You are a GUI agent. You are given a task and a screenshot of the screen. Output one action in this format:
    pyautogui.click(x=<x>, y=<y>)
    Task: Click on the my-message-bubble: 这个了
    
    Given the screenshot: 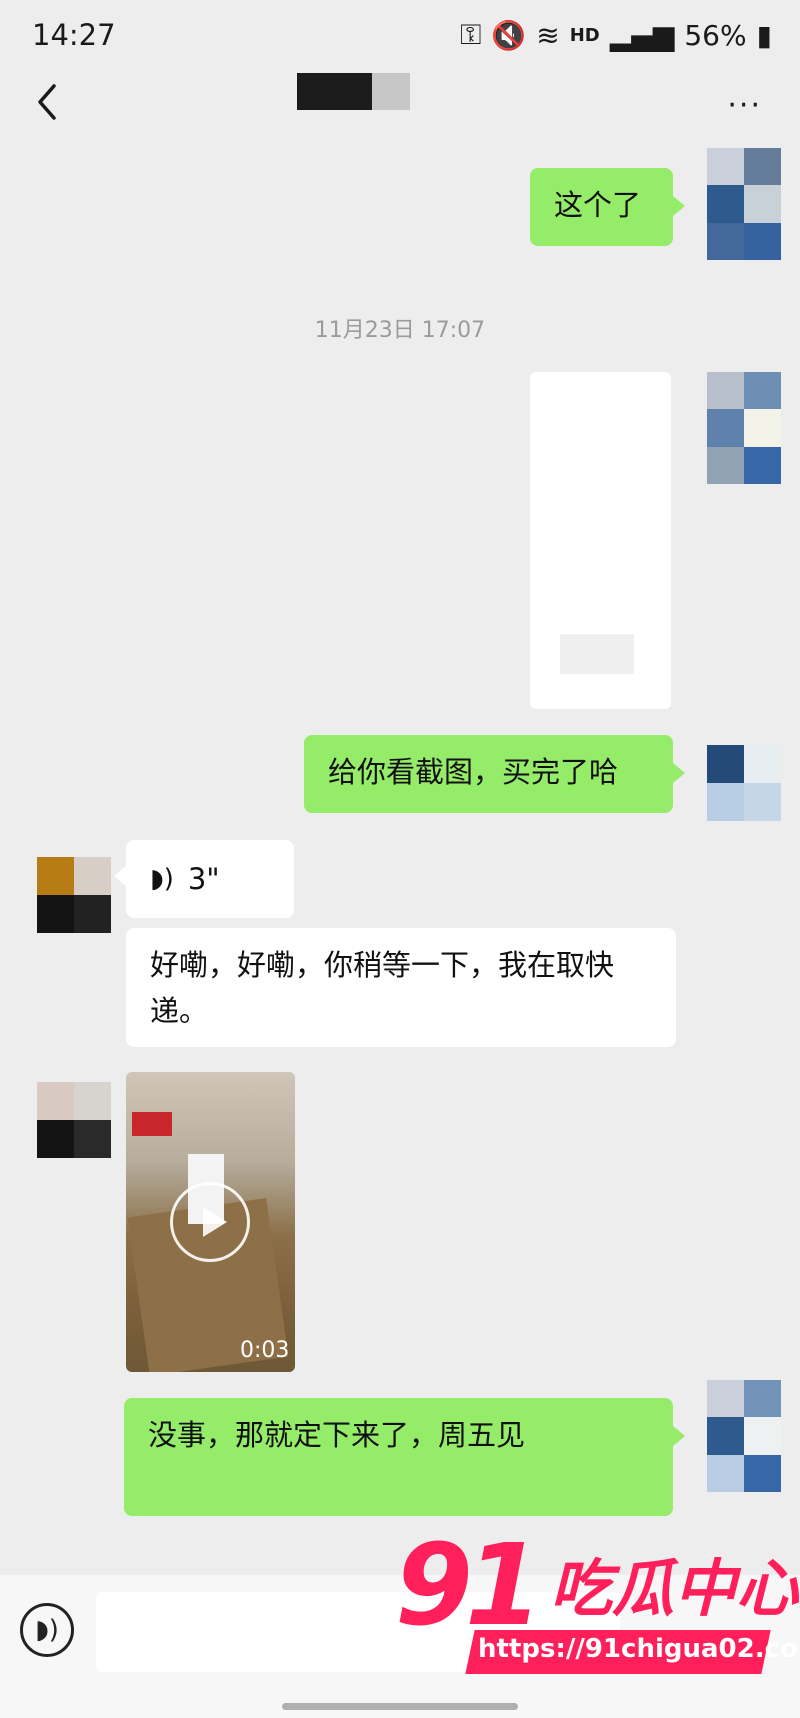 What is the action you would take?
    pyautogui.click(x=607, y=207)
    